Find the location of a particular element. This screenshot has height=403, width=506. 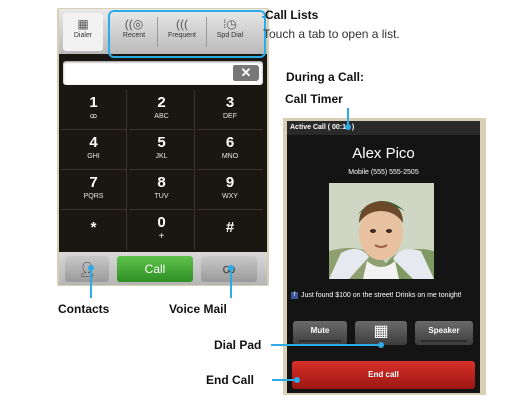

tab-dialer: ▦ Dialer is located at coordinates (83, 32).